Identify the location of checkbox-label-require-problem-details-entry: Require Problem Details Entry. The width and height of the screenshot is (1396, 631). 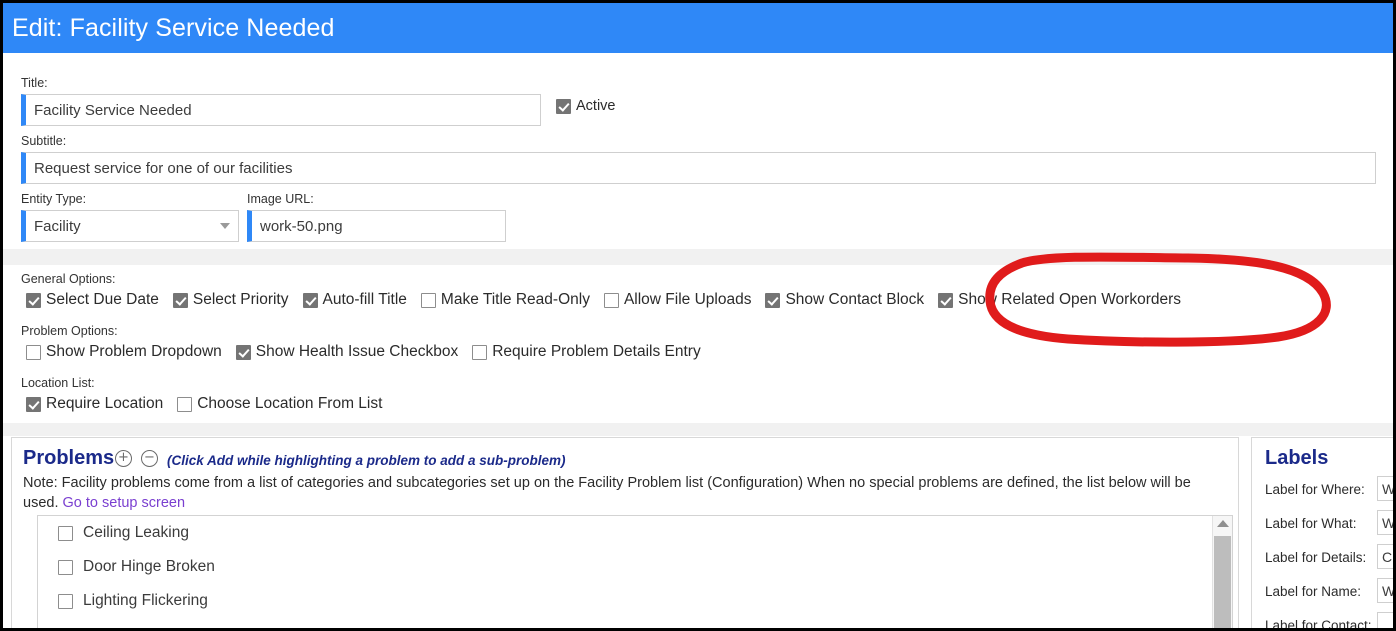
(596, 351).